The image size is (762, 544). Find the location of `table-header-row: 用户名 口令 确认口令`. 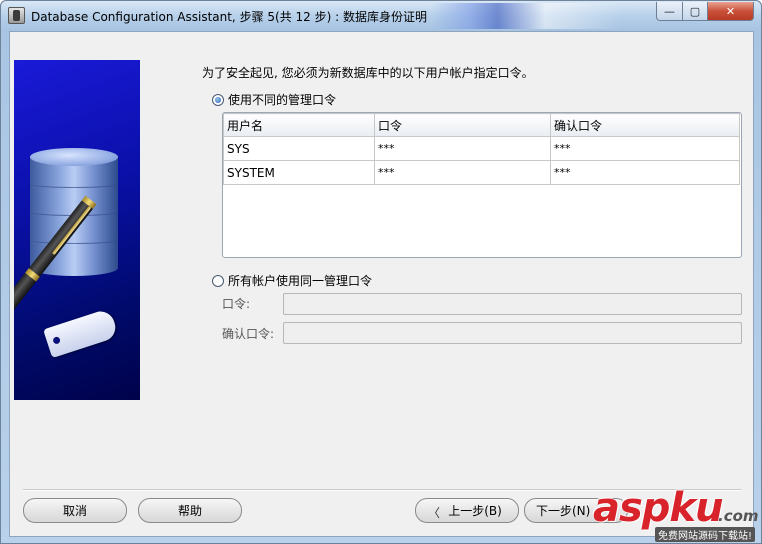

table-header-row: 用户名 口令 确认口令 is located at coordinates (481, 125).